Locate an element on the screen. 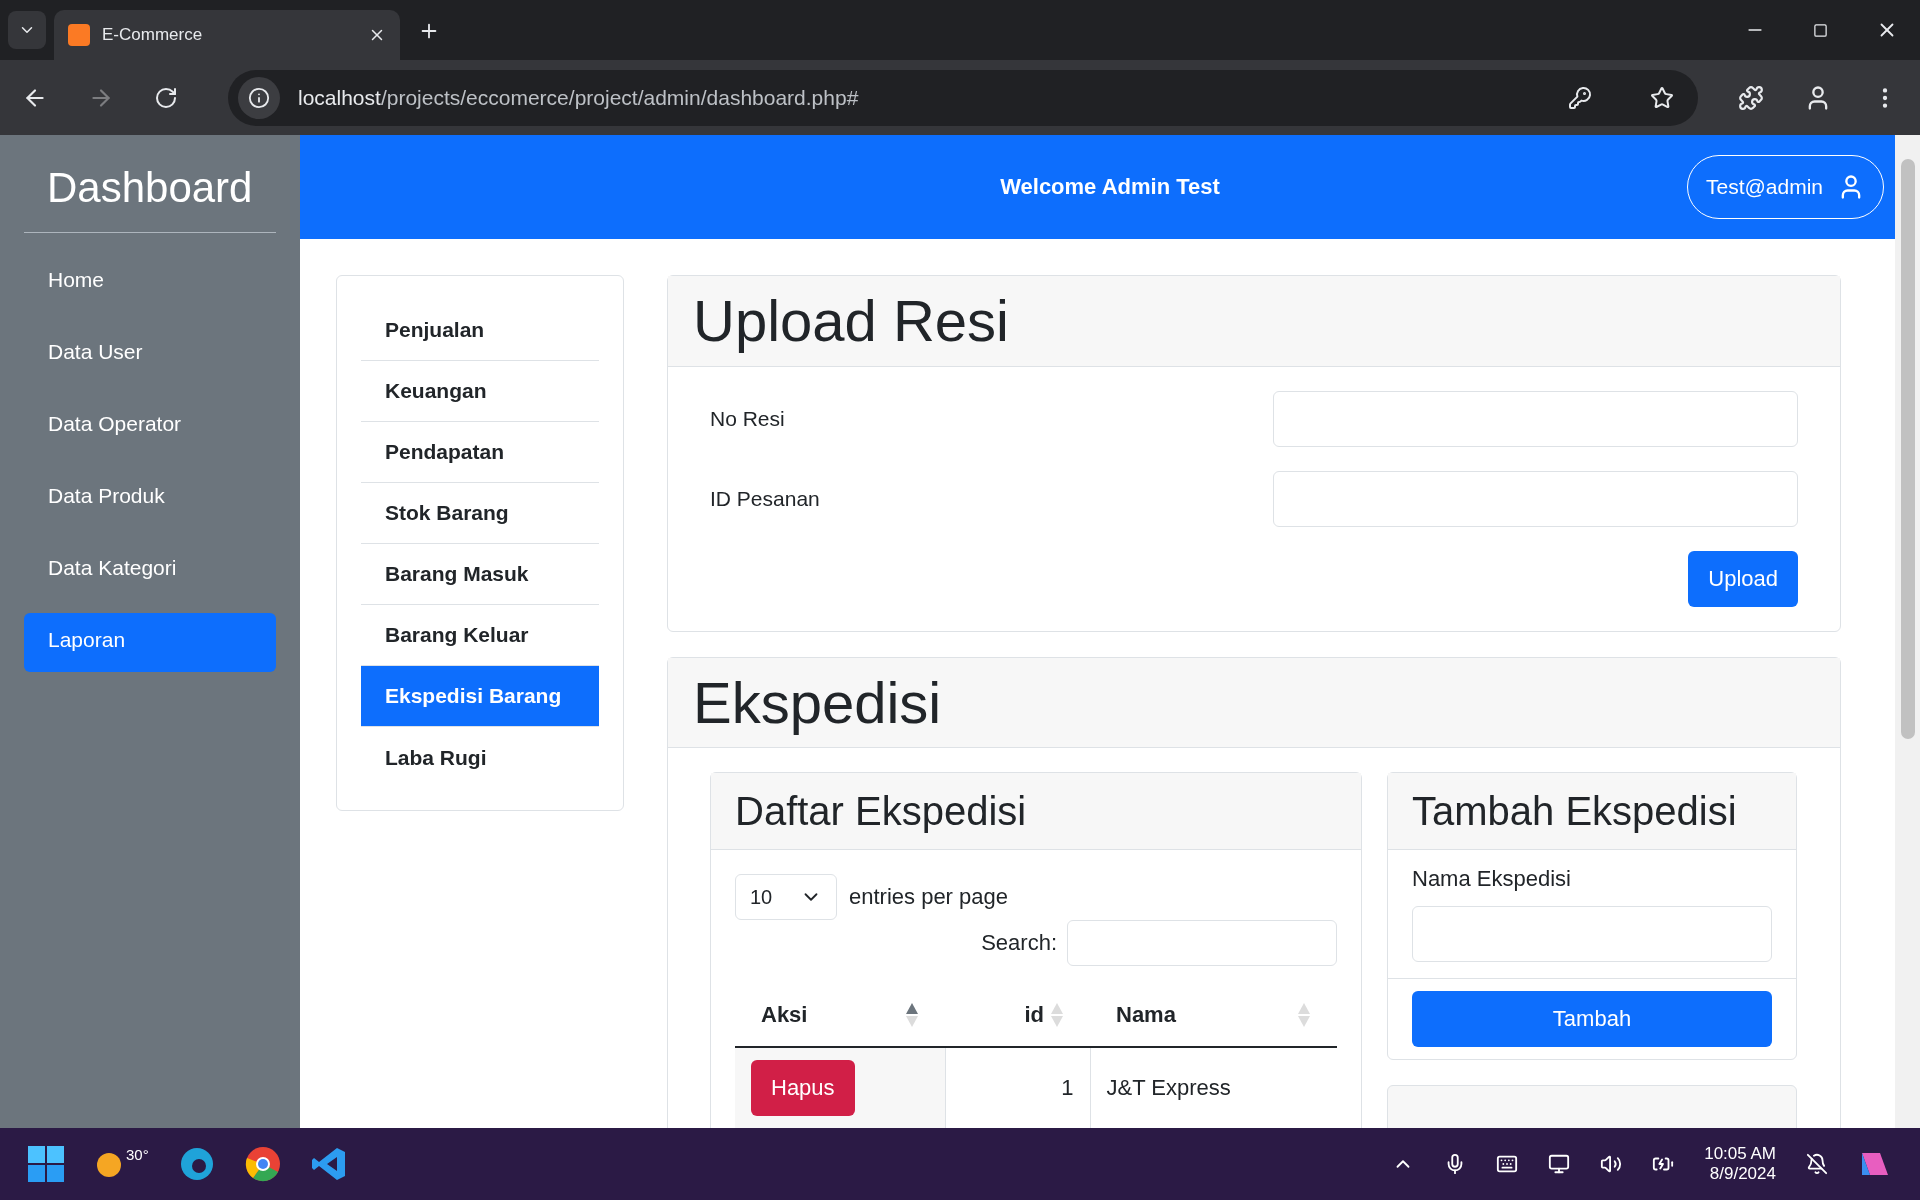  address-bar: localhost/projects/eccomerce/project/admin/dashboard.php# is located at coordinates (963, 97).